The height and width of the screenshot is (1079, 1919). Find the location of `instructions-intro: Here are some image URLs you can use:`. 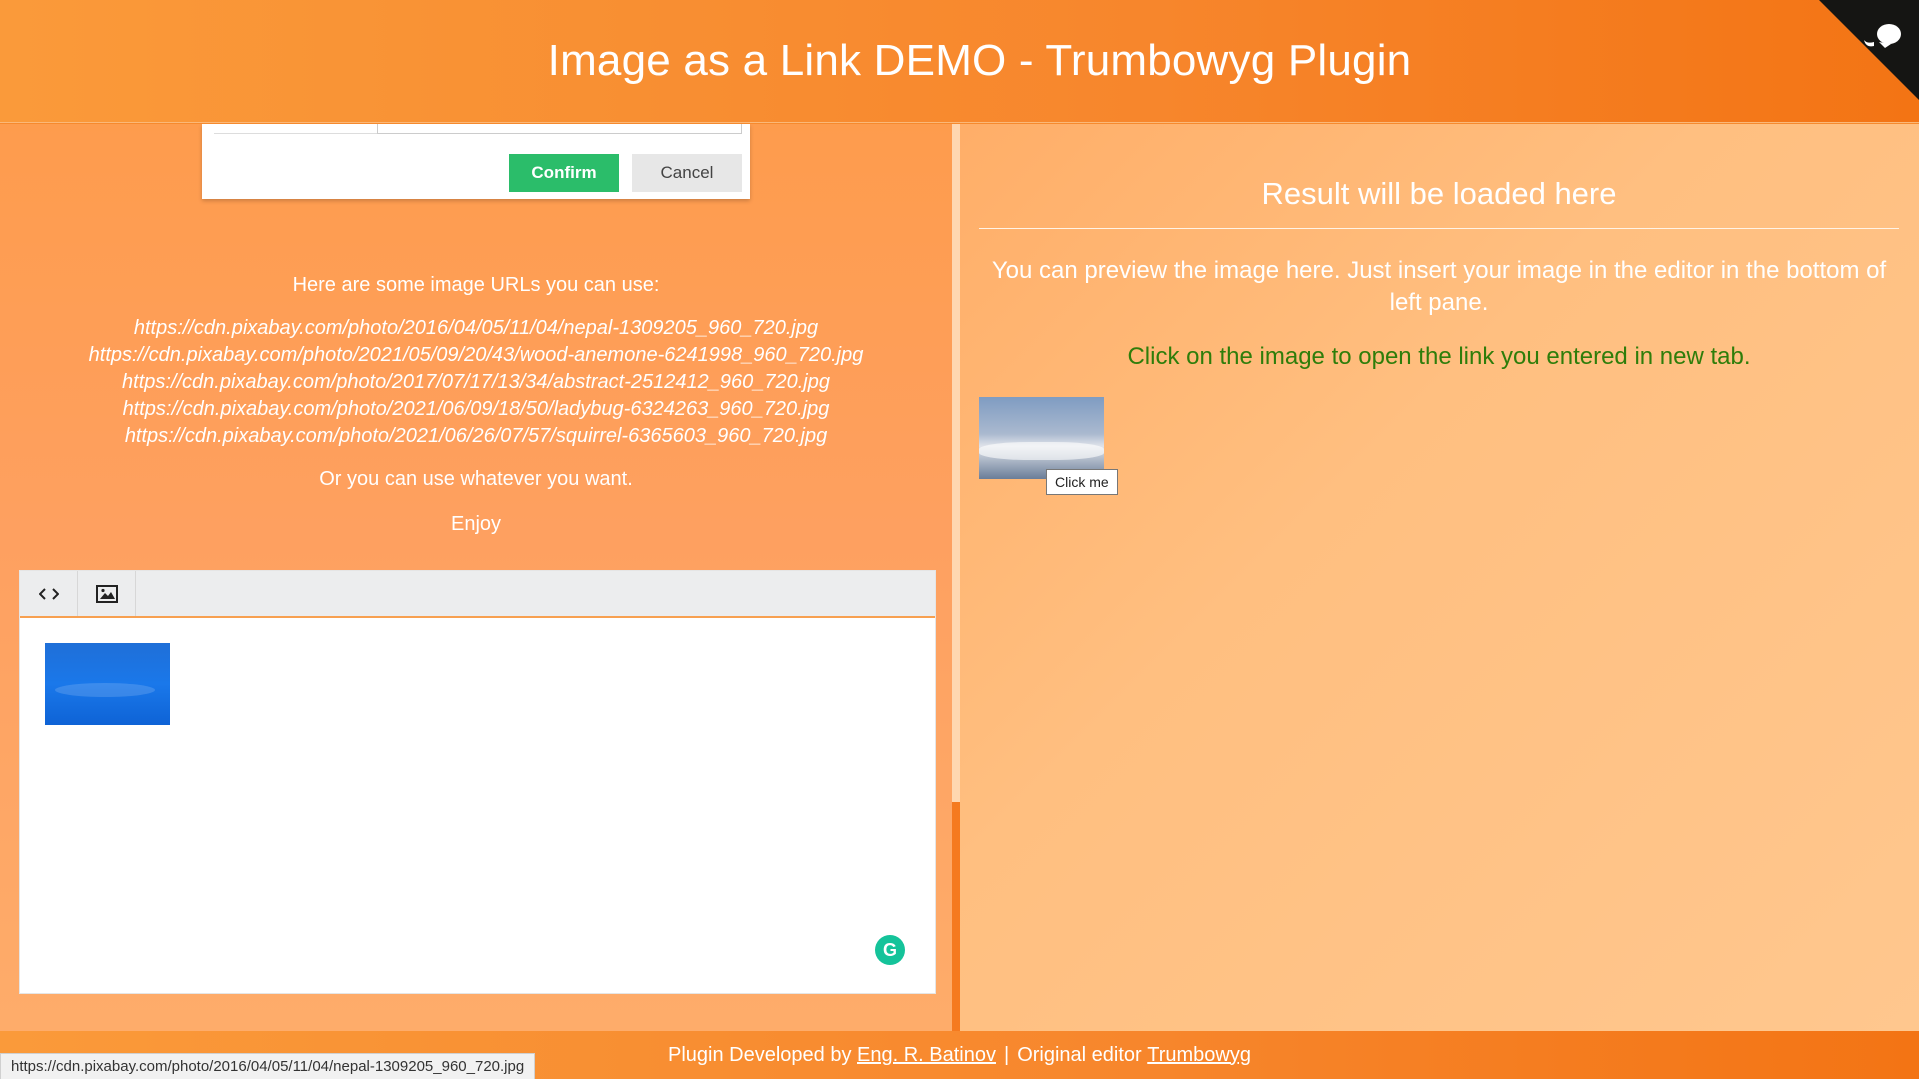

instructions-intro: Here are some image URLs you can use: is located at coordinates (476, 285).